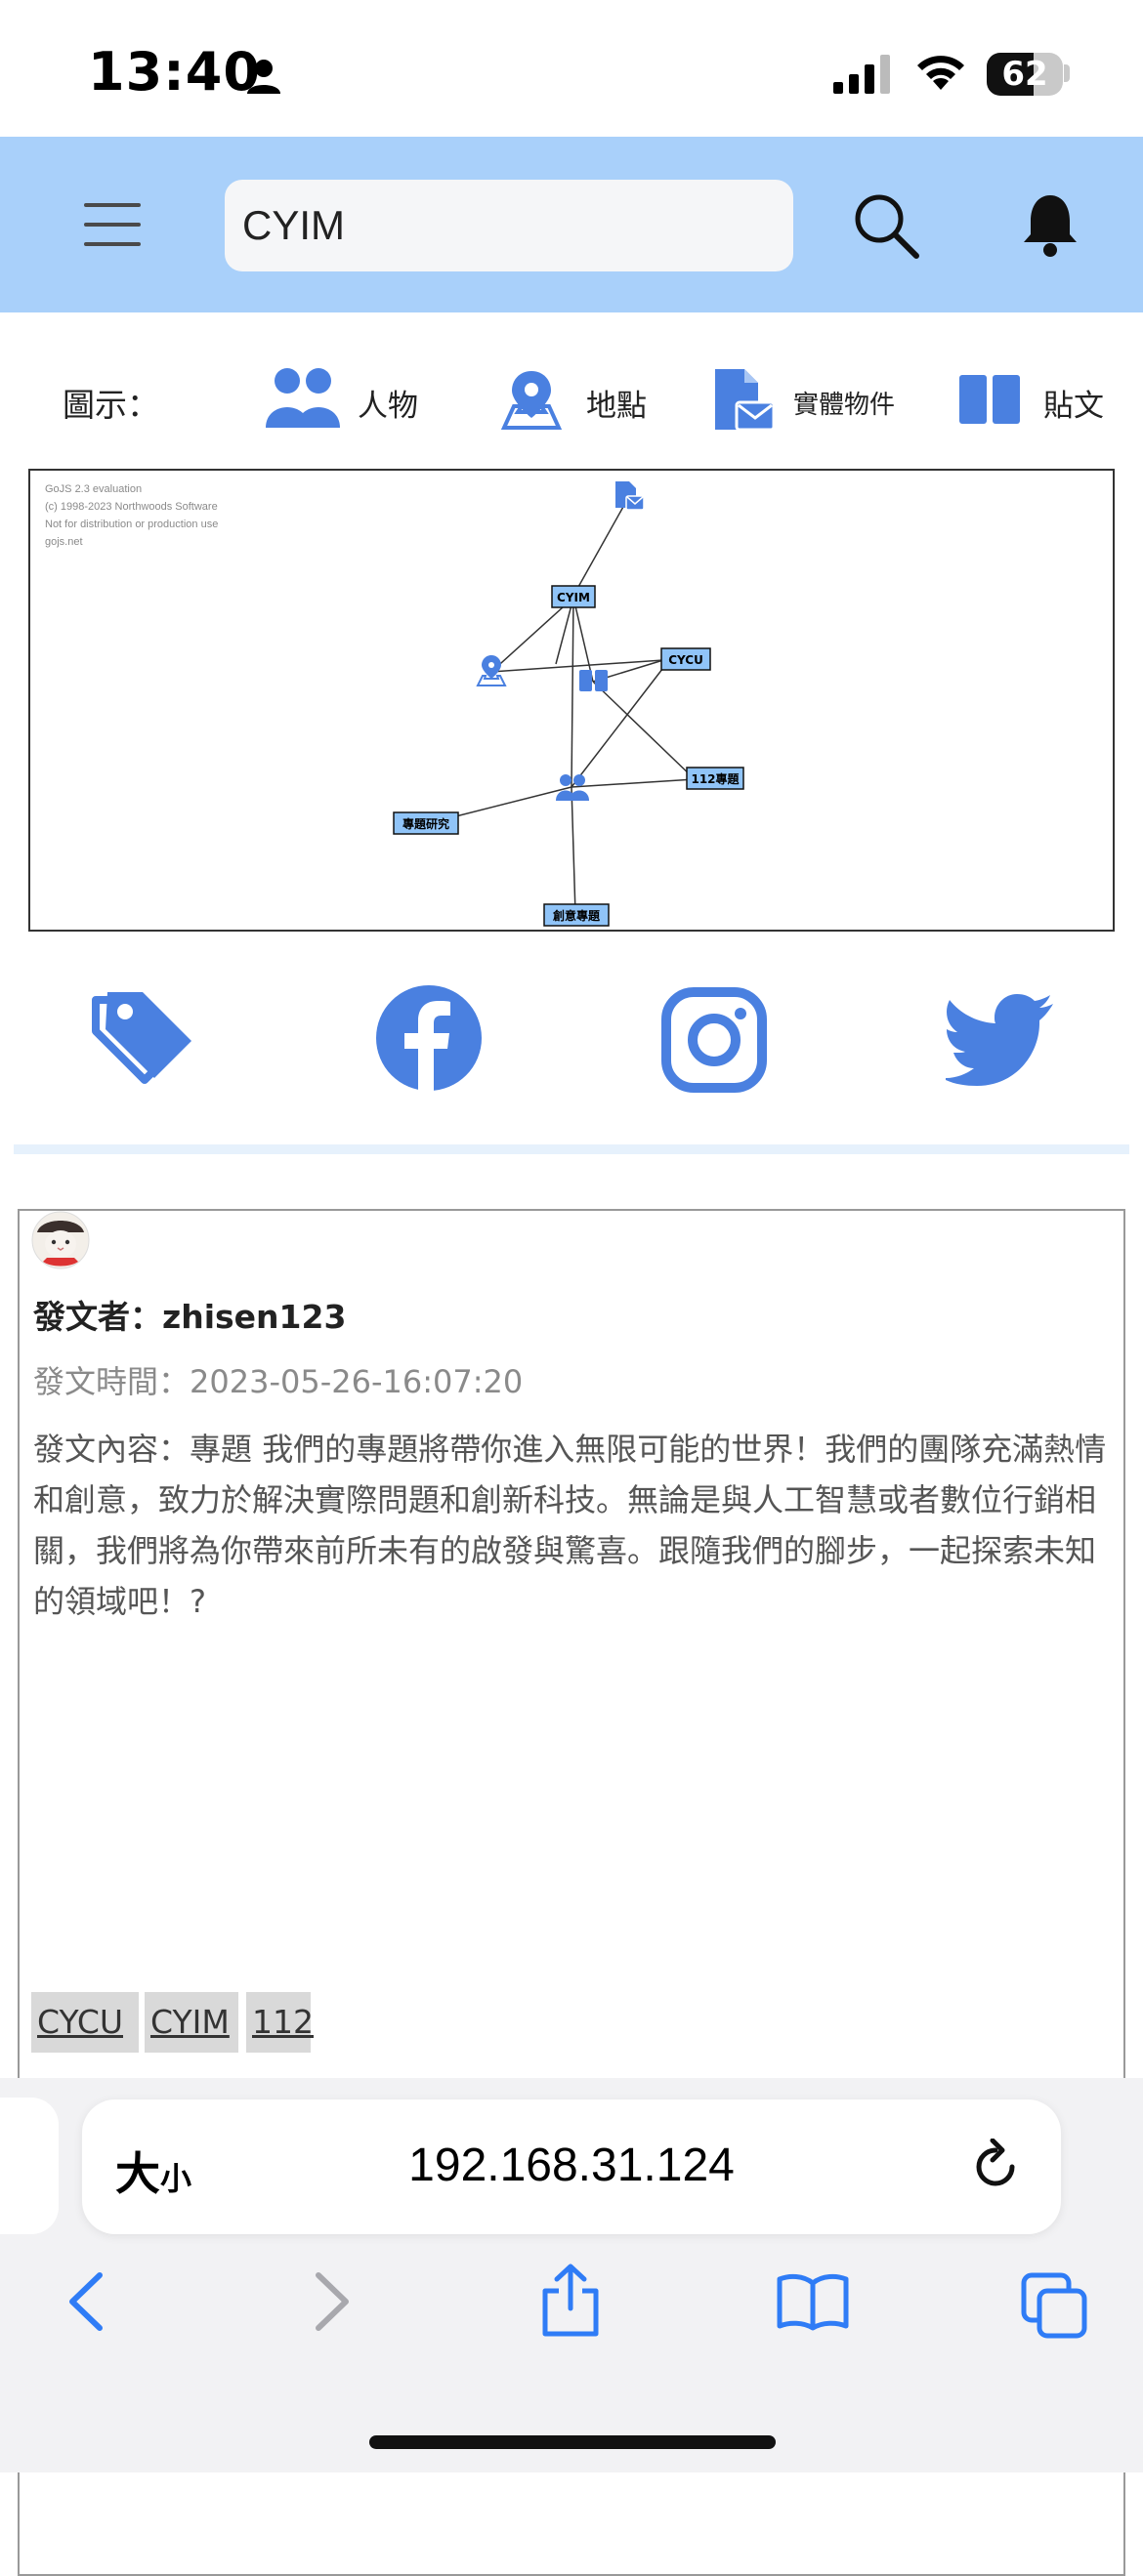  I want to click on node-cycu: CYCU, so click(685, 659).